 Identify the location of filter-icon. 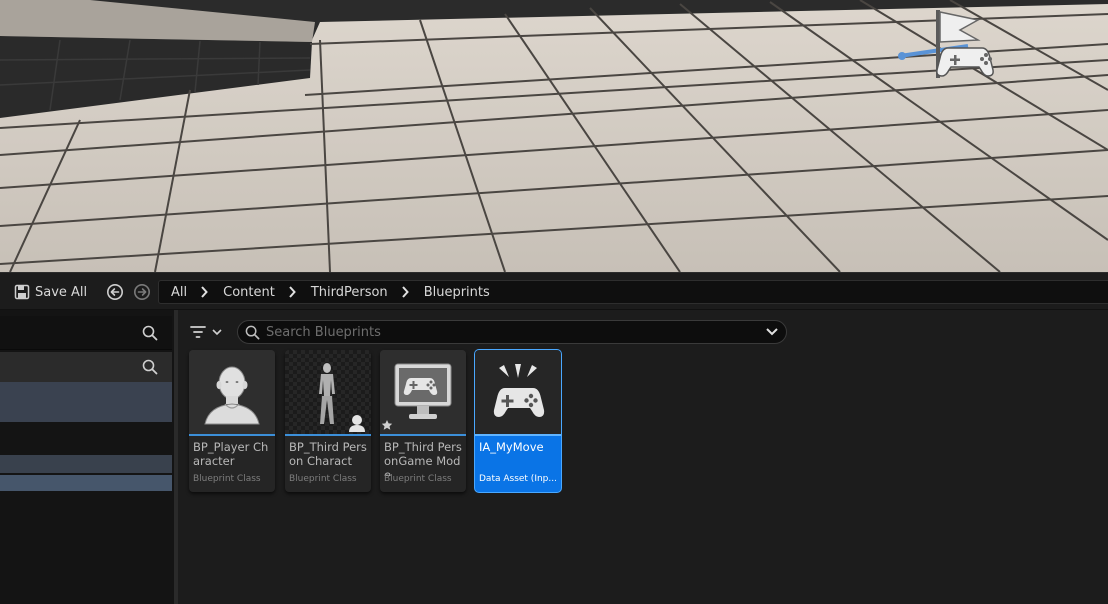
(198, 332).